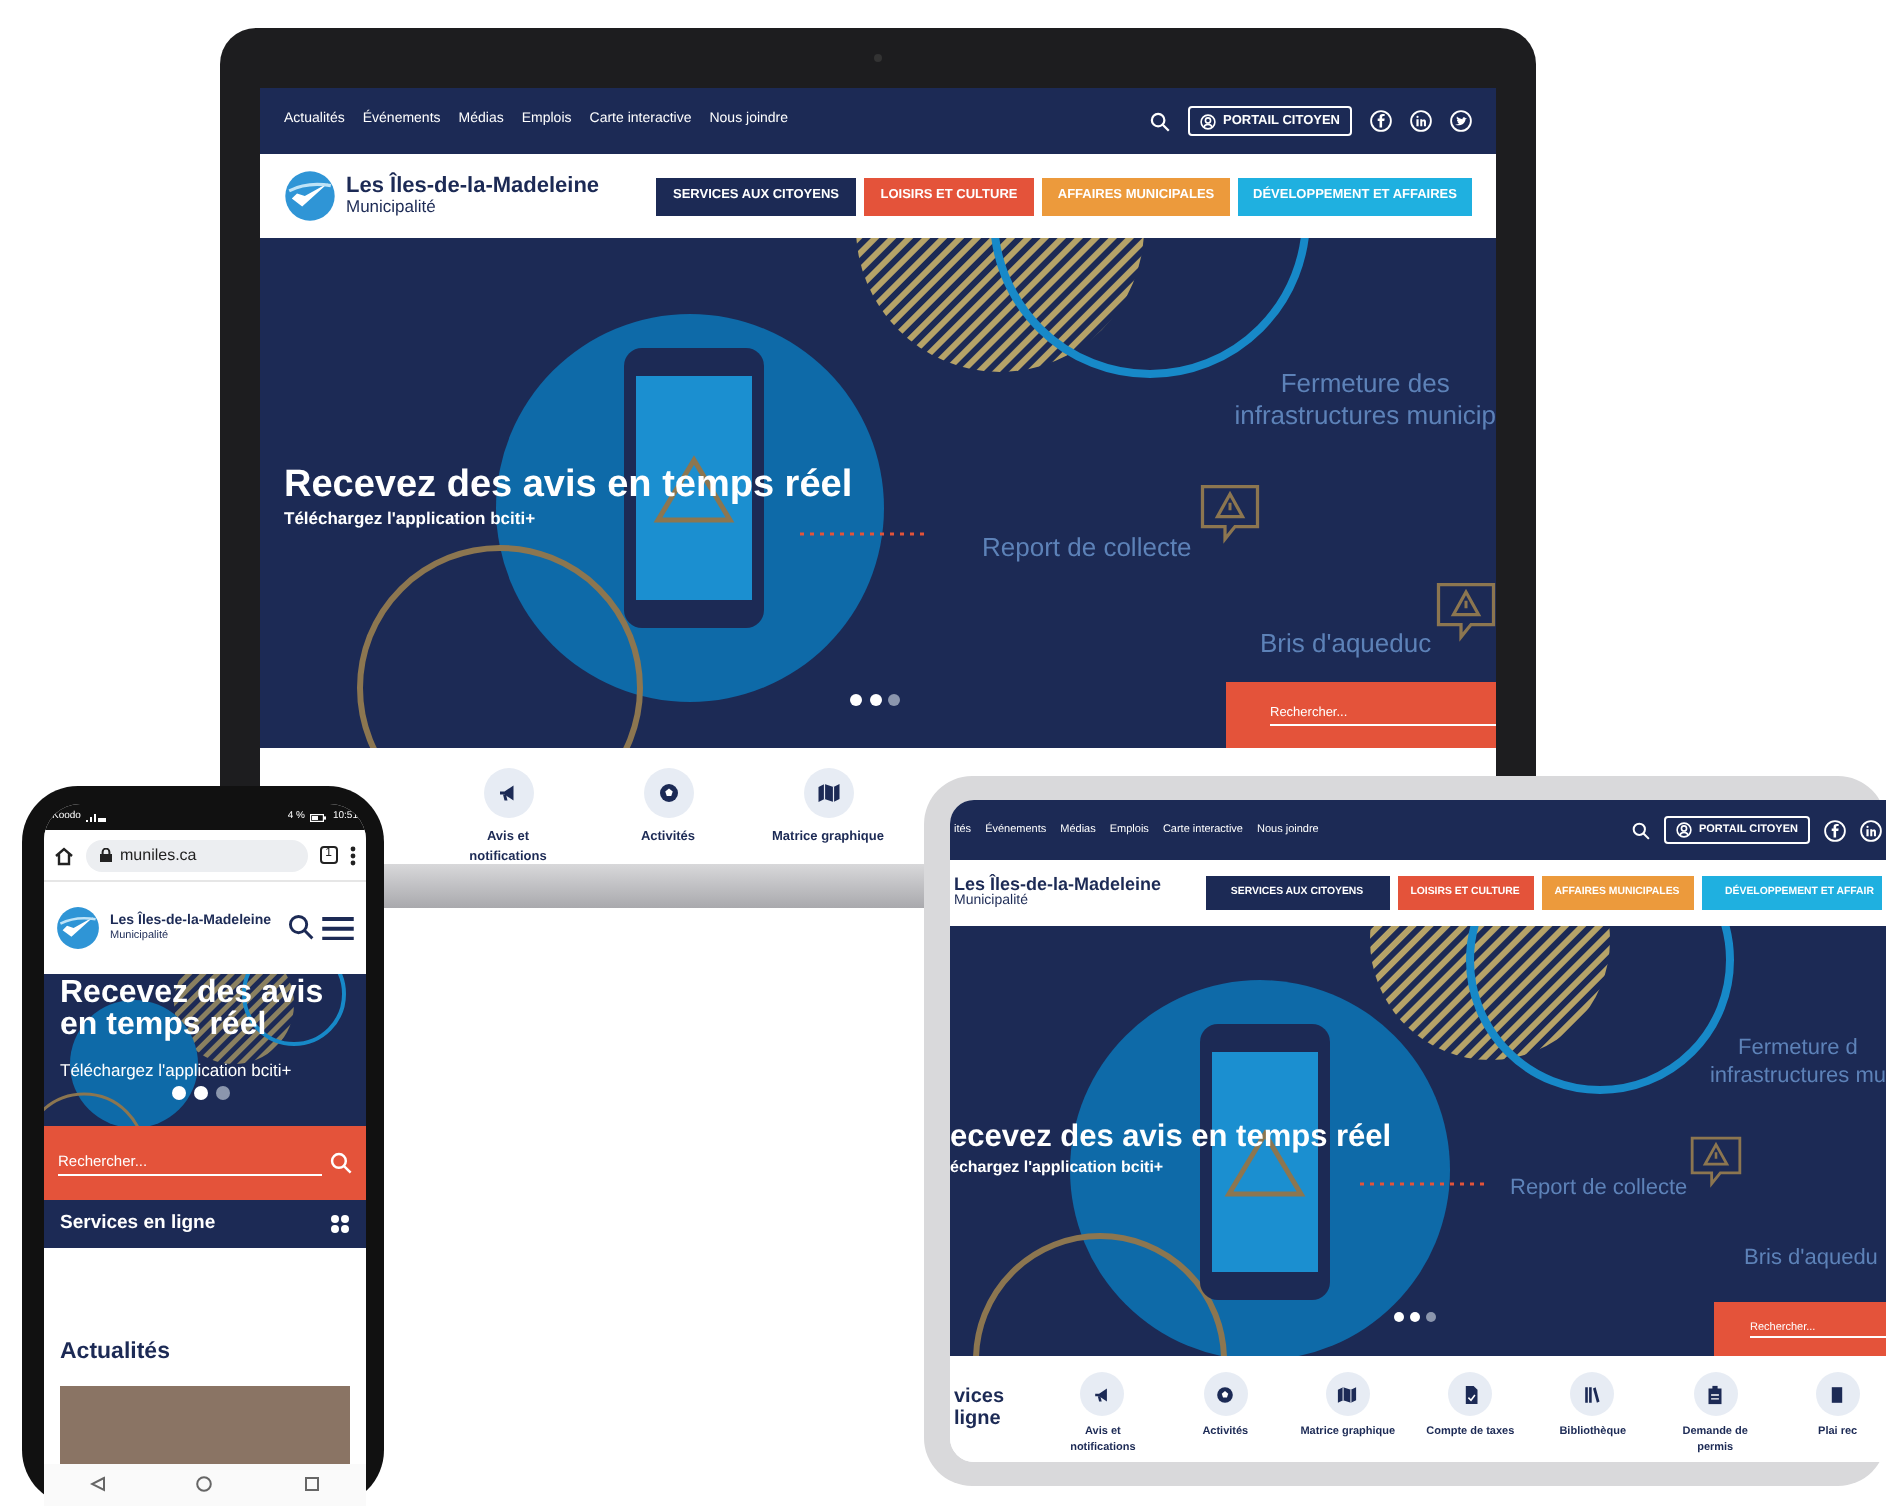  What do you see at coordinates (1461, 121) in the screenshot?
I see `twitter-icon` at bounding box center [1461, 121].